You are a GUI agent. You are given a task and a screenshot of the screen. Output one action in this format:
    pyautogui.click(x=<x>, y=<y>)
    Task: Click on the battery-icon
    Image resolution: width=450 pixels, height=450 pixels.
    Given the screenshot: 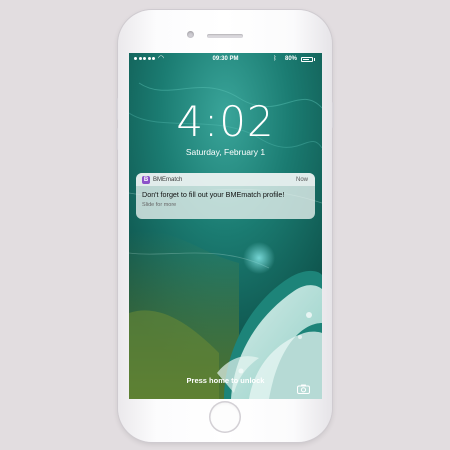 What is the action you would take?
    pyautogui.click(x=307, y=59)
    